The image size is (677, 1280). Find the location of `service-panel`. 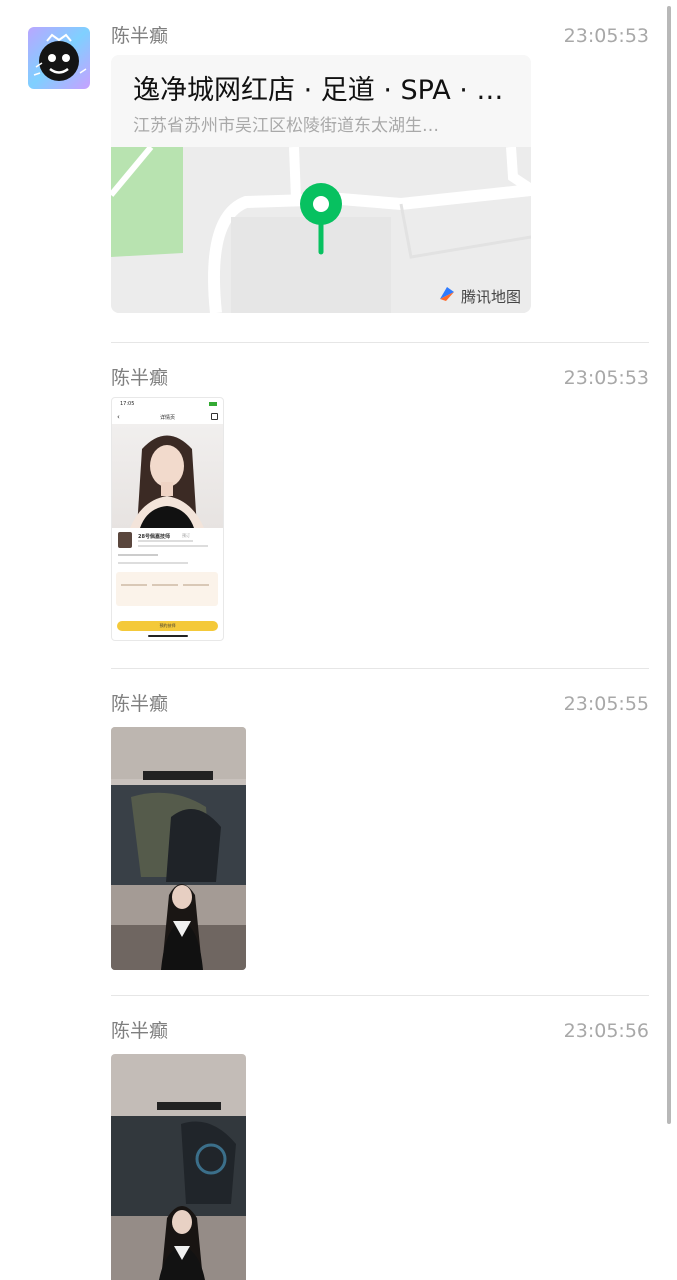

service-panel is located at coordinates (167, 589).